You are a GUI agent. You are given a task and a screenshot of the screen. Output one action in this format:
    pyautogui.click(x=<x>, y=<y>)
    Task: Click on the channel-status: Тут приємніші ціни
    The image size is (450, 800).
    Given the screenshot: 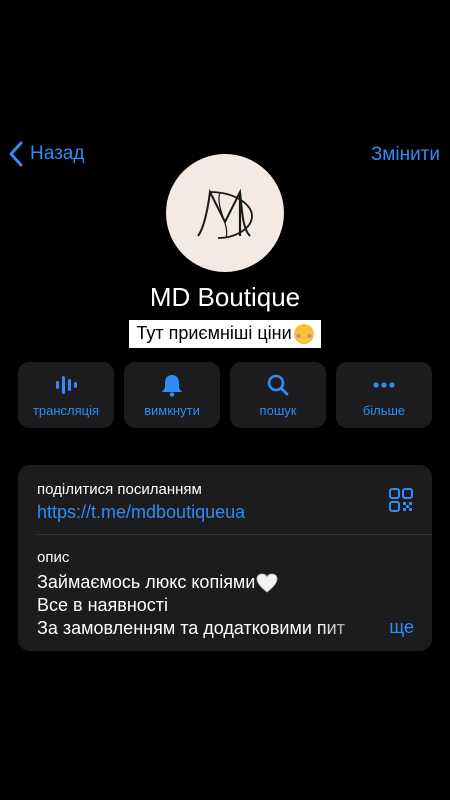 What is the action you would take?
    pyautogui.click(x=225, y=334)
    